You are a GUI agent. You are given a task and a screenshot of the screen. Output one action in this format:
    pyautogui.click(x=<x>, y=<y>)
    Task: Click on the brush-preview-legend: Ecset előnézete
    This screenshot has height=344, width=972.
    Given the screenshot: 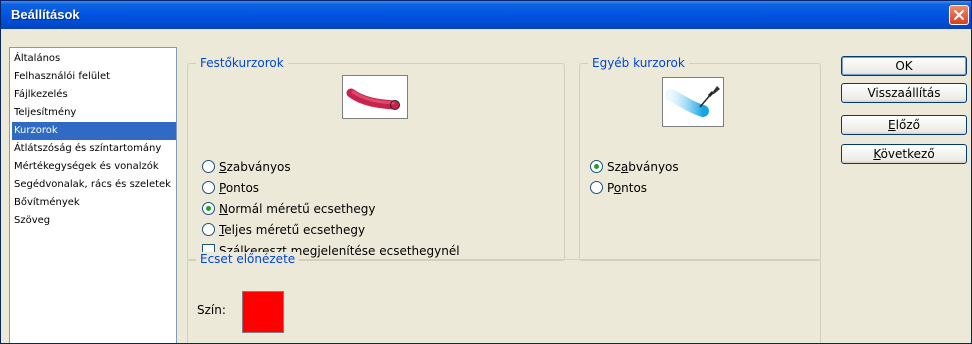 What is the action you would take?
    pyautogui.click(x=248, y=259)
    